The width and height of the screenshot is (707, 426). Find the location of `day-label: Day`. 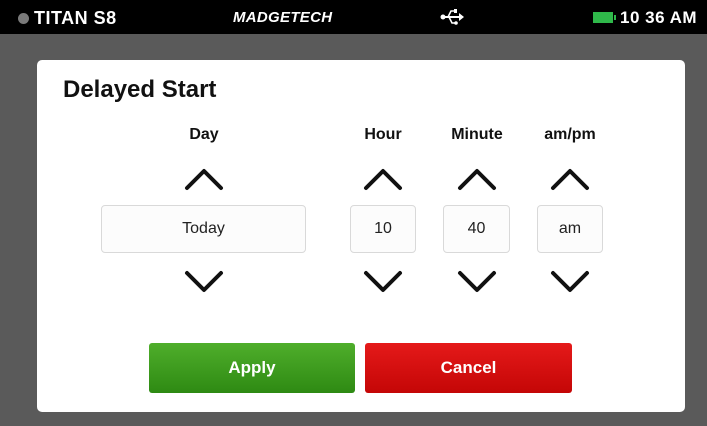

day-label: Day is located at coordinates (204, 134).